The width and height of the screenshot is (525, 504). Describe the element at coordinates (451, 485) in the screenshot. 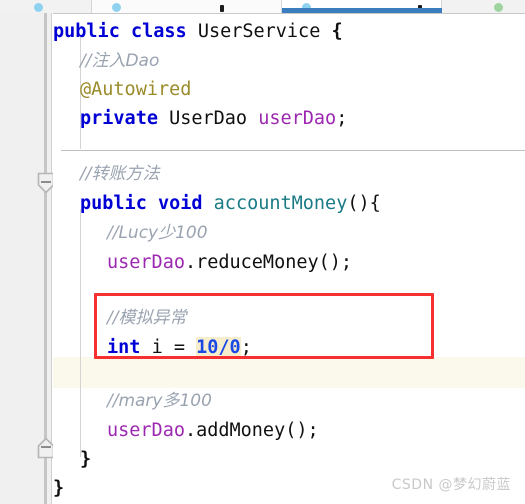

I see `csdn-watermark: CSDN @梦幻蔚蓝` at that location.